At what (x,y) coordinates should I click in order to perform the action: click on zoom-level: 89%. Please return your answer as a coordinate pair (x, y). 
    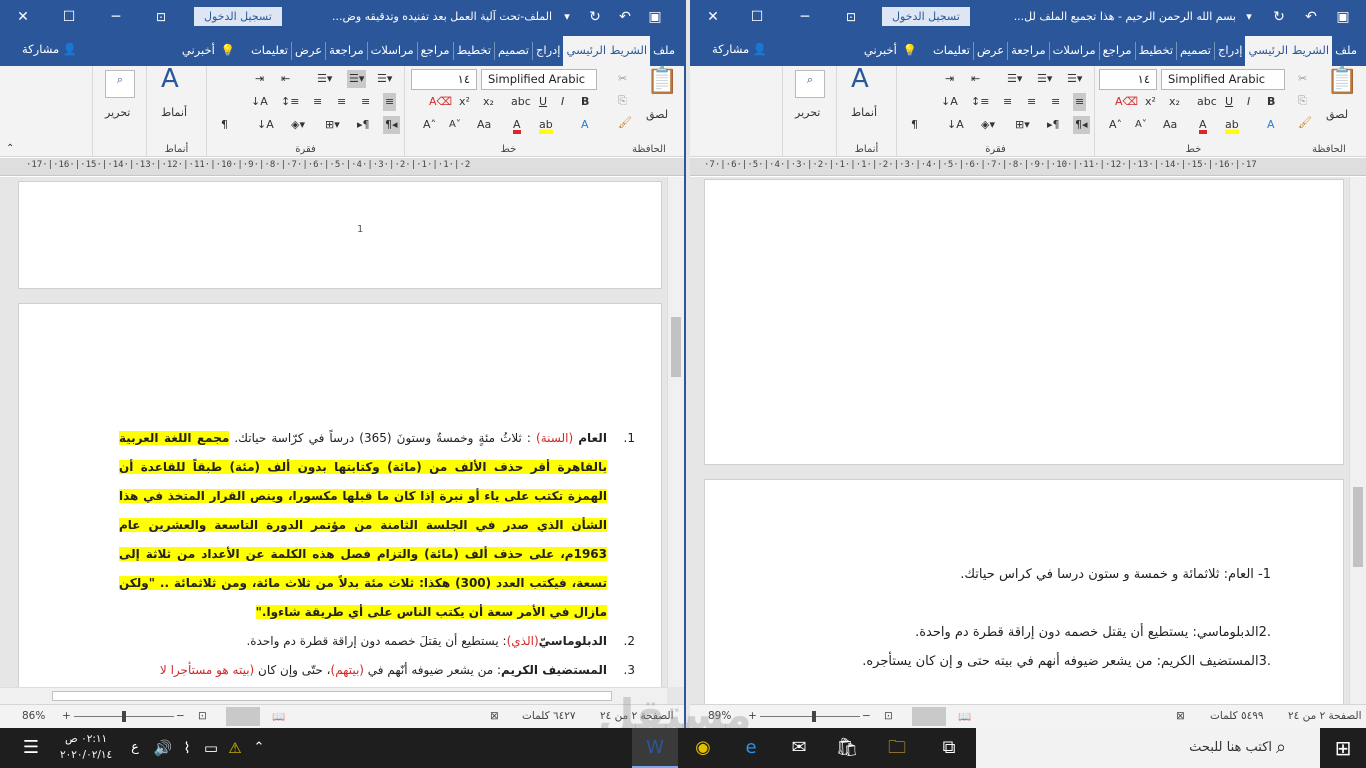
    Looking at the image, I should click on (719, 716).